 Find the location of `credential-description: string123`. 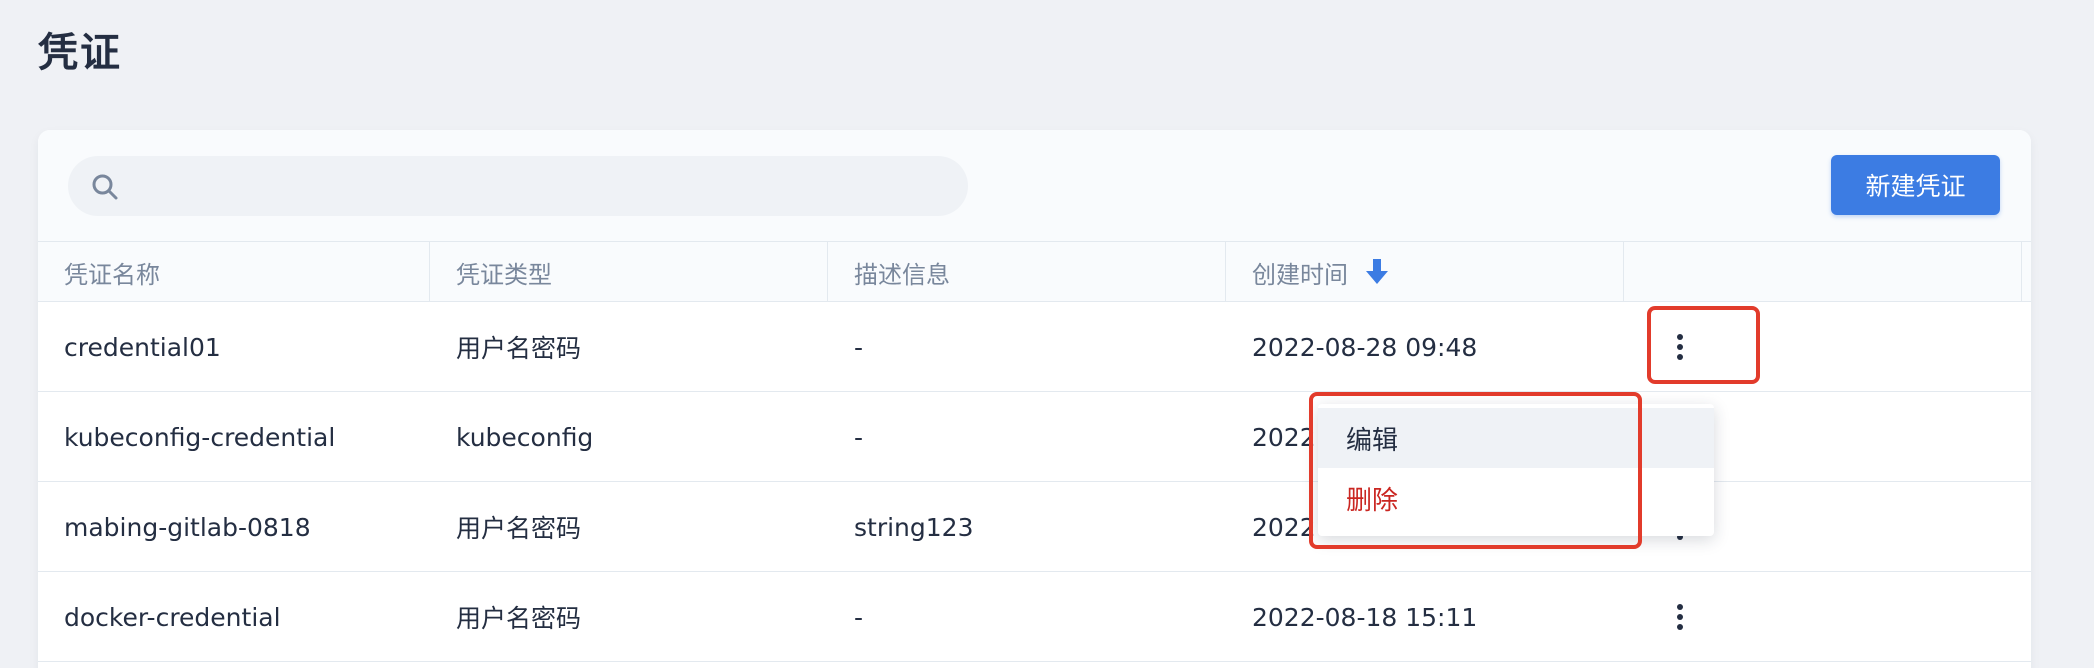

credential-description: string123 is located at coordinates (914, 527).